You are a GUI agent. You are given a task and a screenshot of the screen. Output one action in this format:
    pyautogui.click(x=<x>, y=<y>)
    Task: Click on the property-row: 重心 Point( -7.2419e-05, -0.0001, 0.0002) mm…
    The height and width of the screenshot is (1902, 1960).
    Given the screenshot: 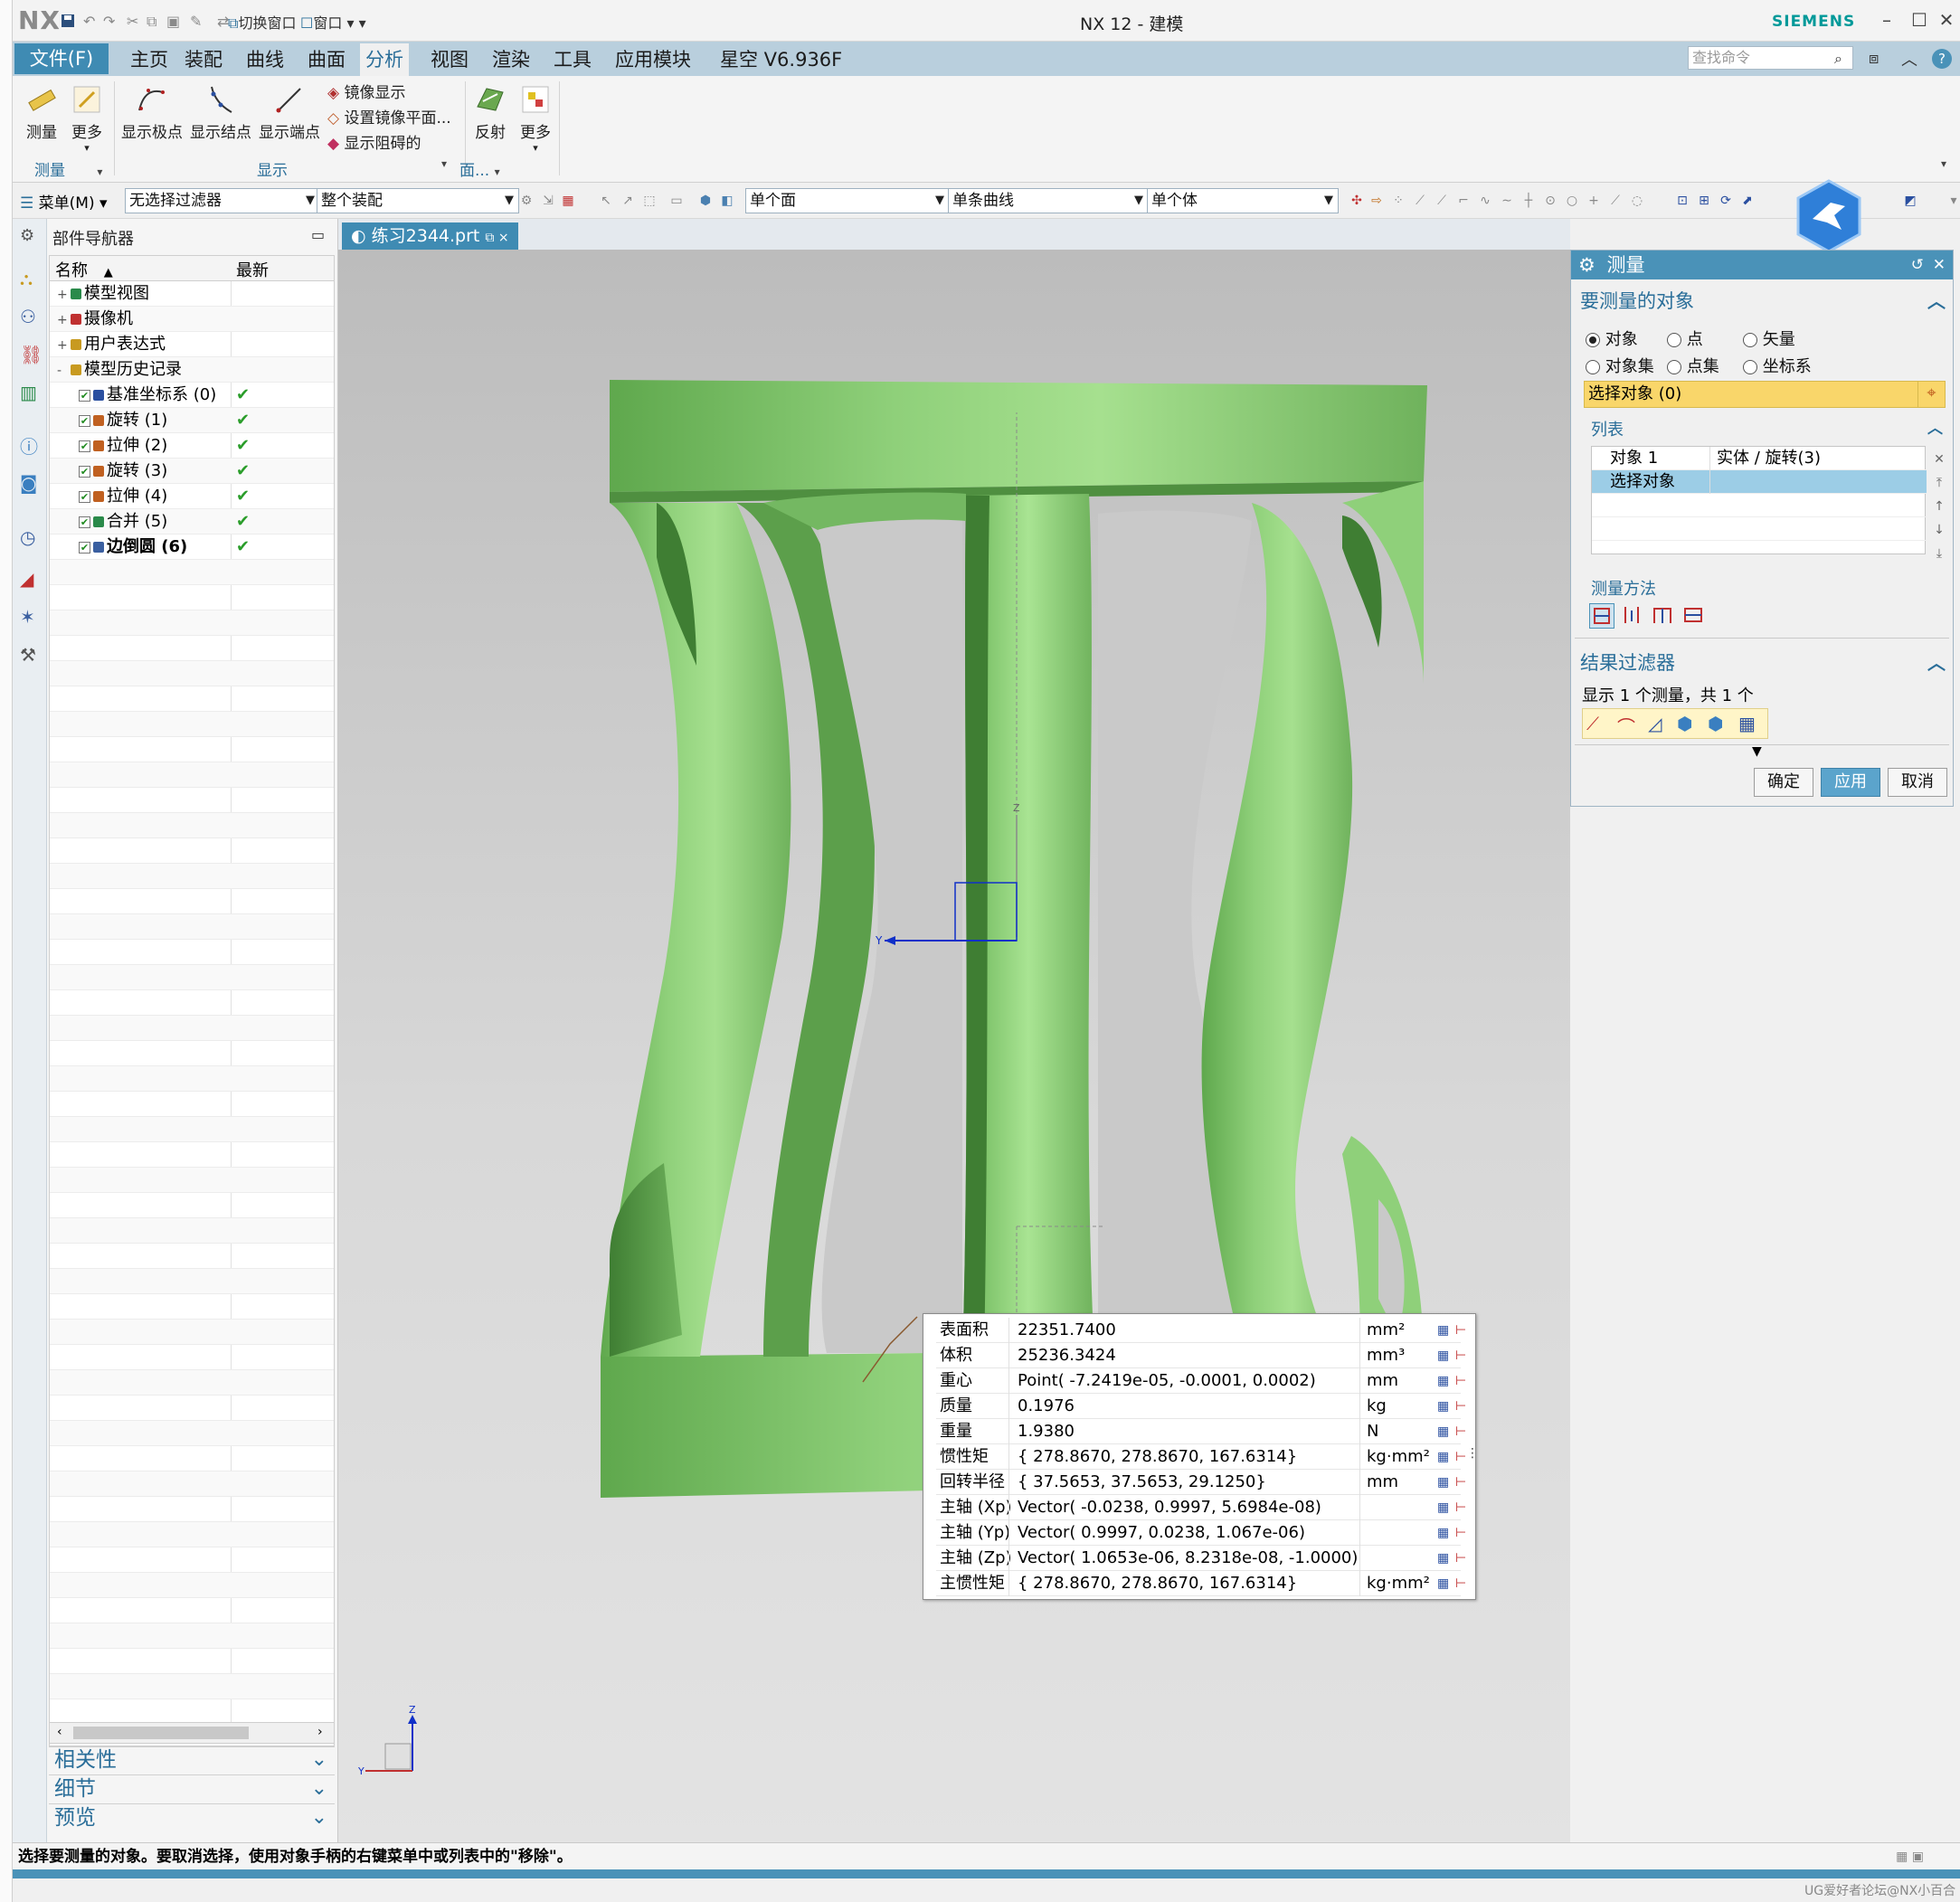 What is the action you would take?
    pyautogui.click(x=1201, y=1381)
    